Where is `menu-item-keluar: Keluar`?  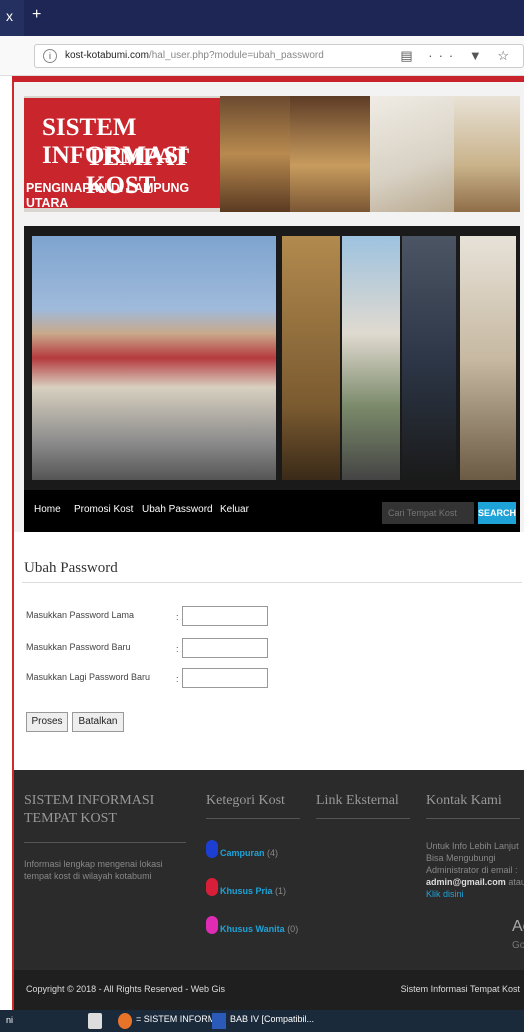
menu-item-keluar: Keluar is located at coordinates (234, 509).